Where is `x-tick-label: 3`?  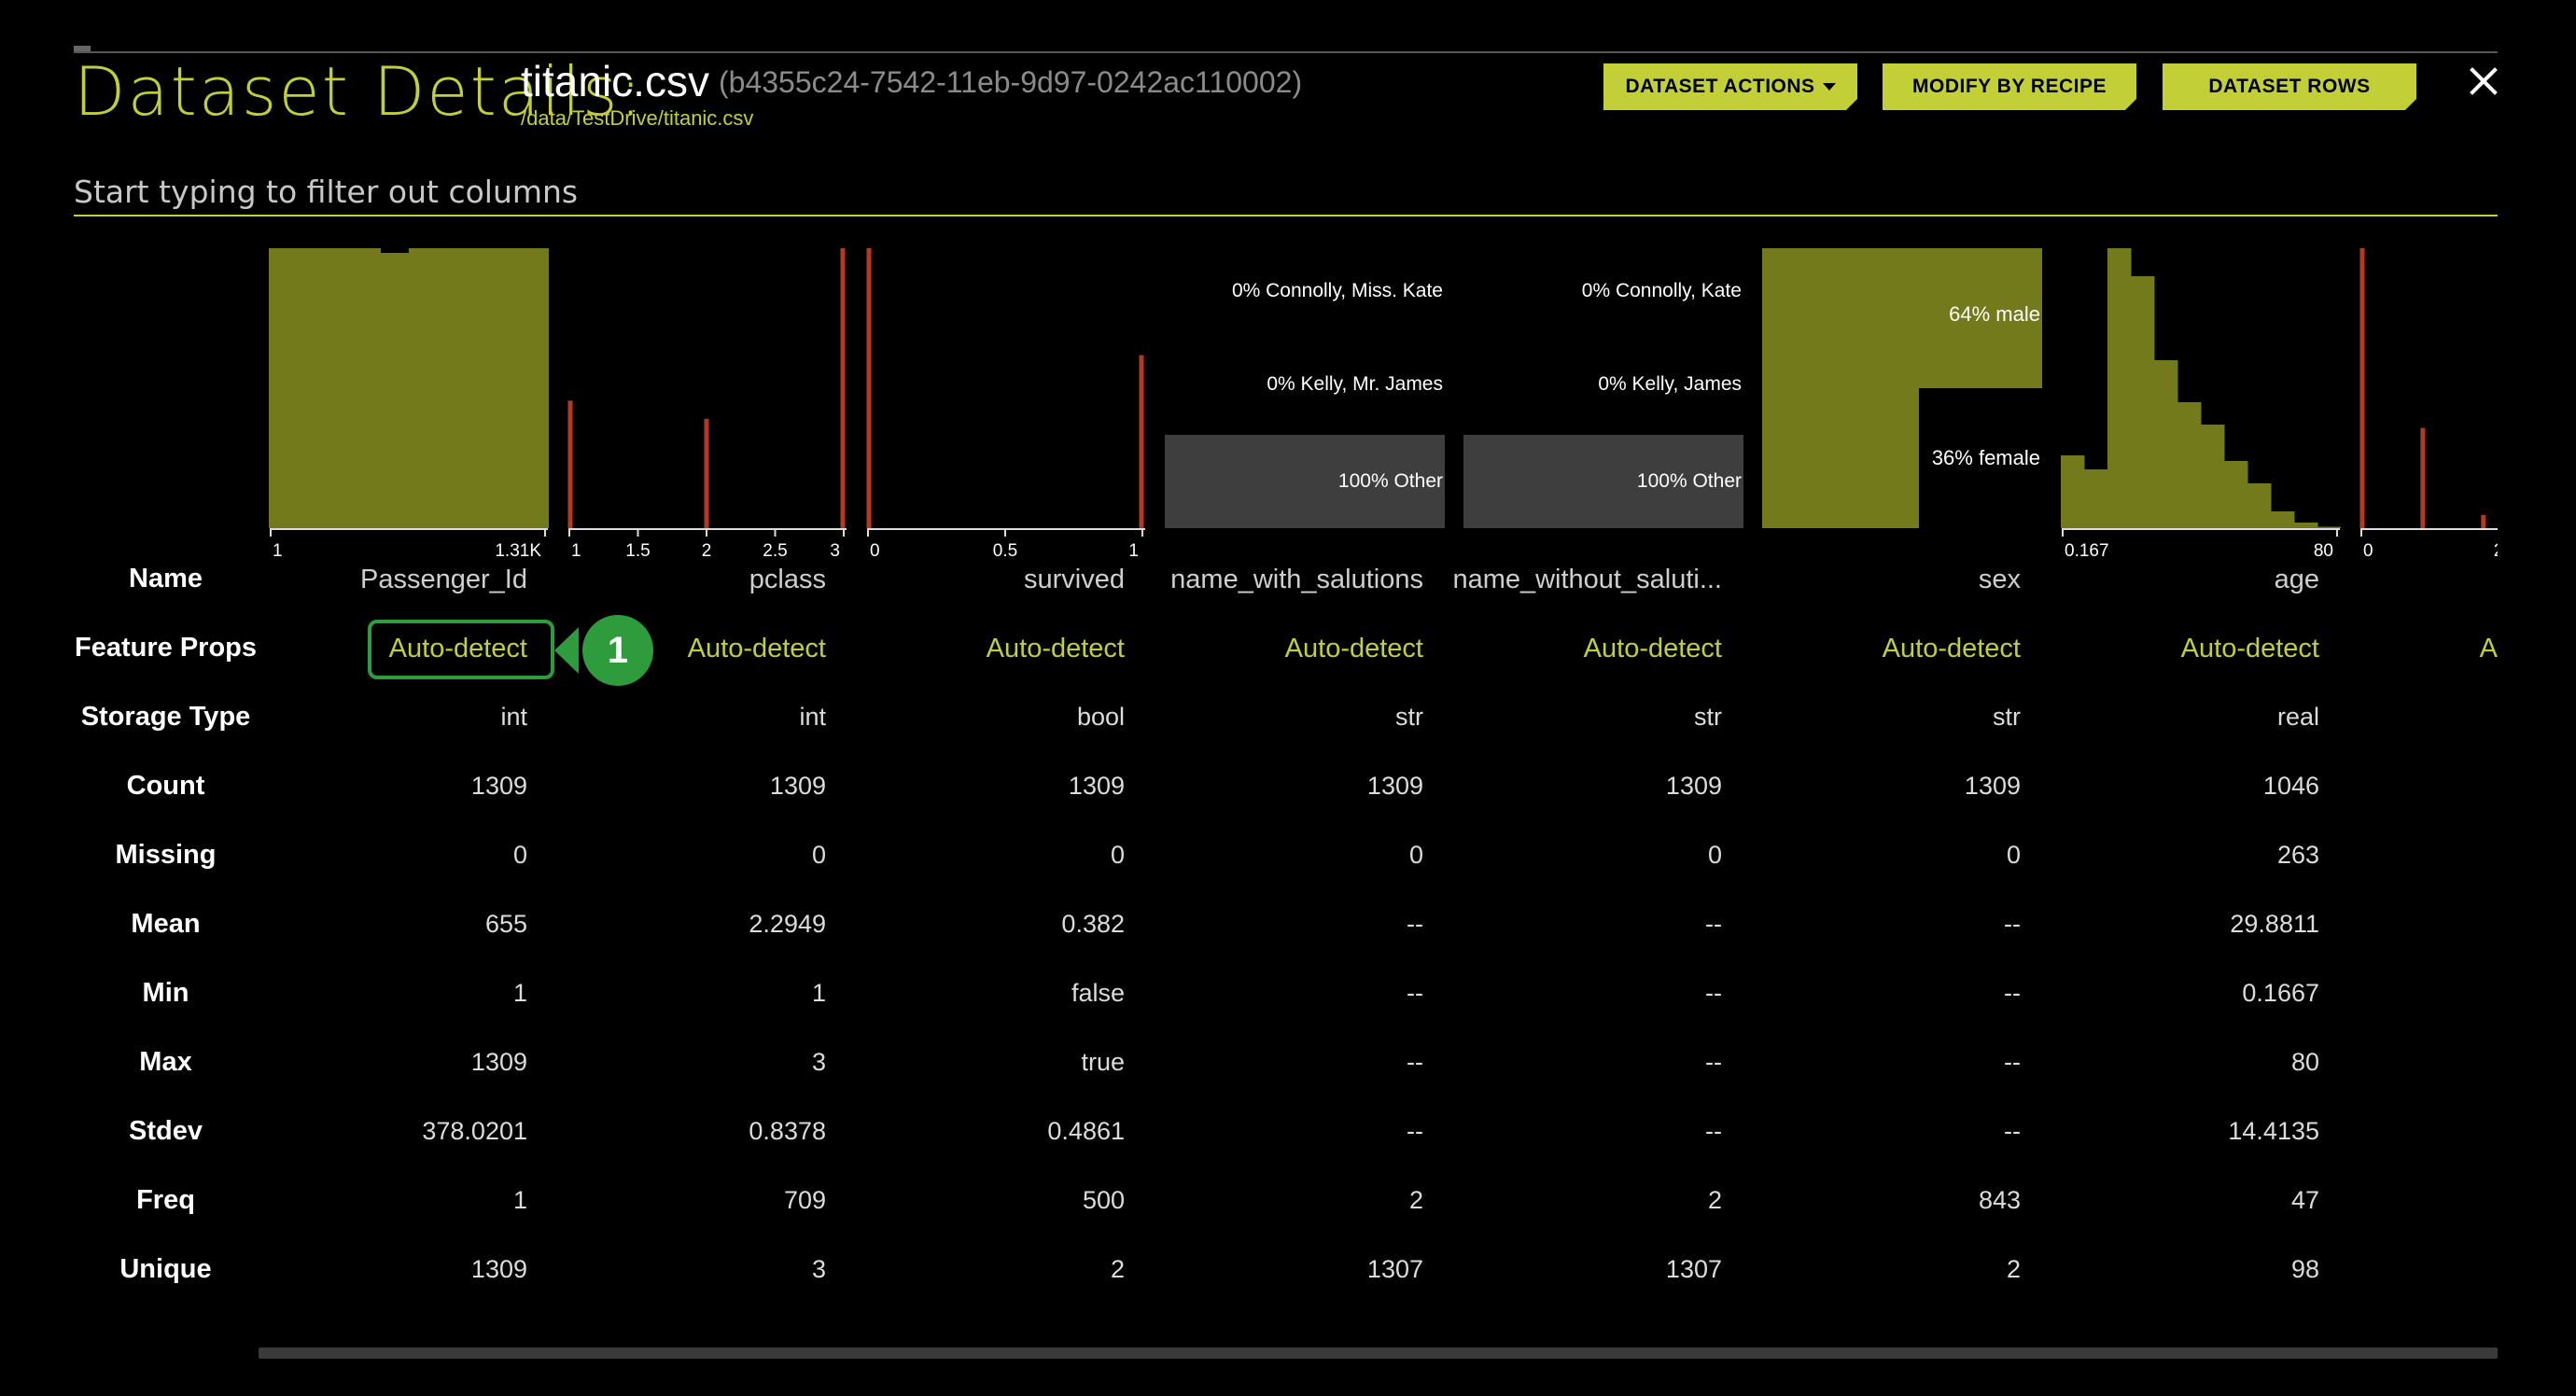
x-tick-label: 3 is located at coordinates (835, 549).